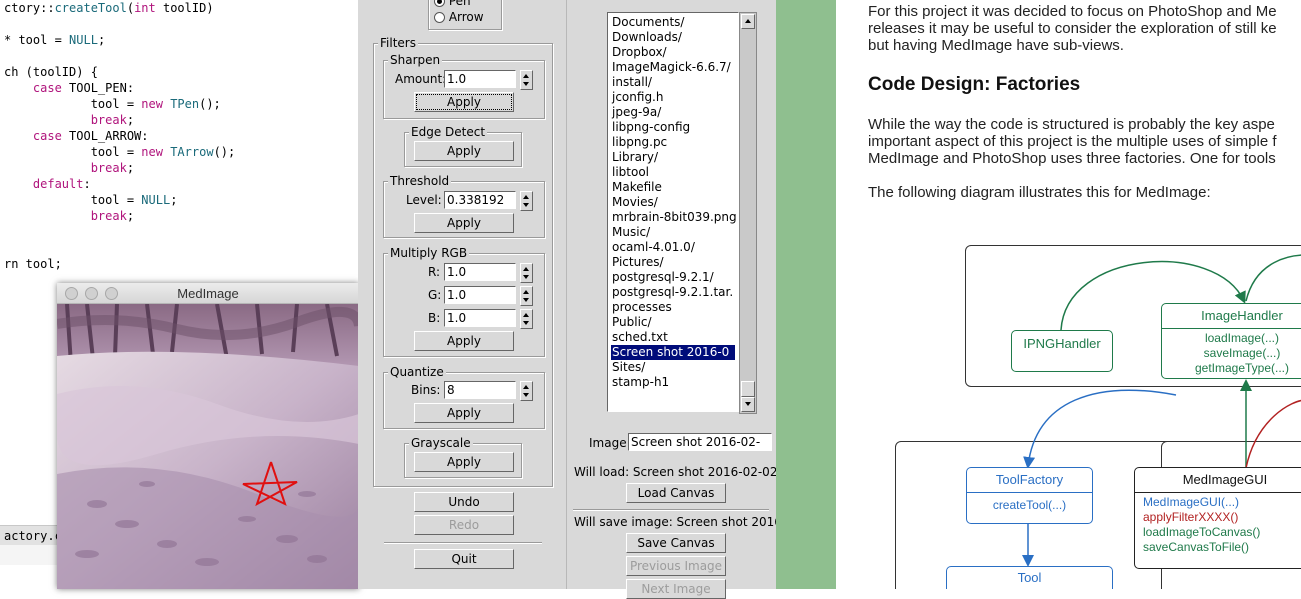 The height and width of the screenshot is (599, 1301). What do you see at coordinates (676, 543) in the screenshot?
I see `save-canvas-button: Save Canvas` at bounding box center [676, 543].